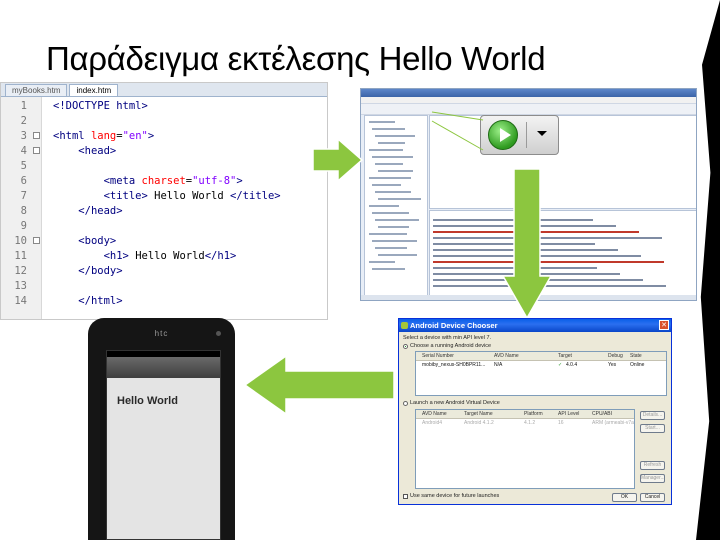 The height and width of the screenshot is (540, 720). What do you see at coordinates (20, 286) in the screenshot?
I see `line-number: 13` at bounding box center [20, 286].